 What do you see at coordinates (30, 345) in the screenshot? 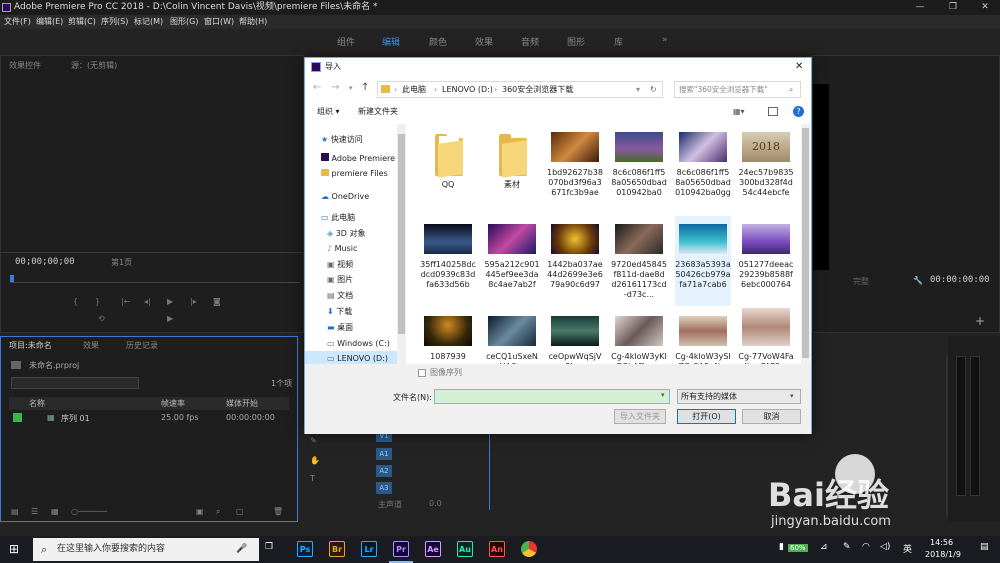
I see `tab-project: 项目:未命名` at bounding box center [30, 345].